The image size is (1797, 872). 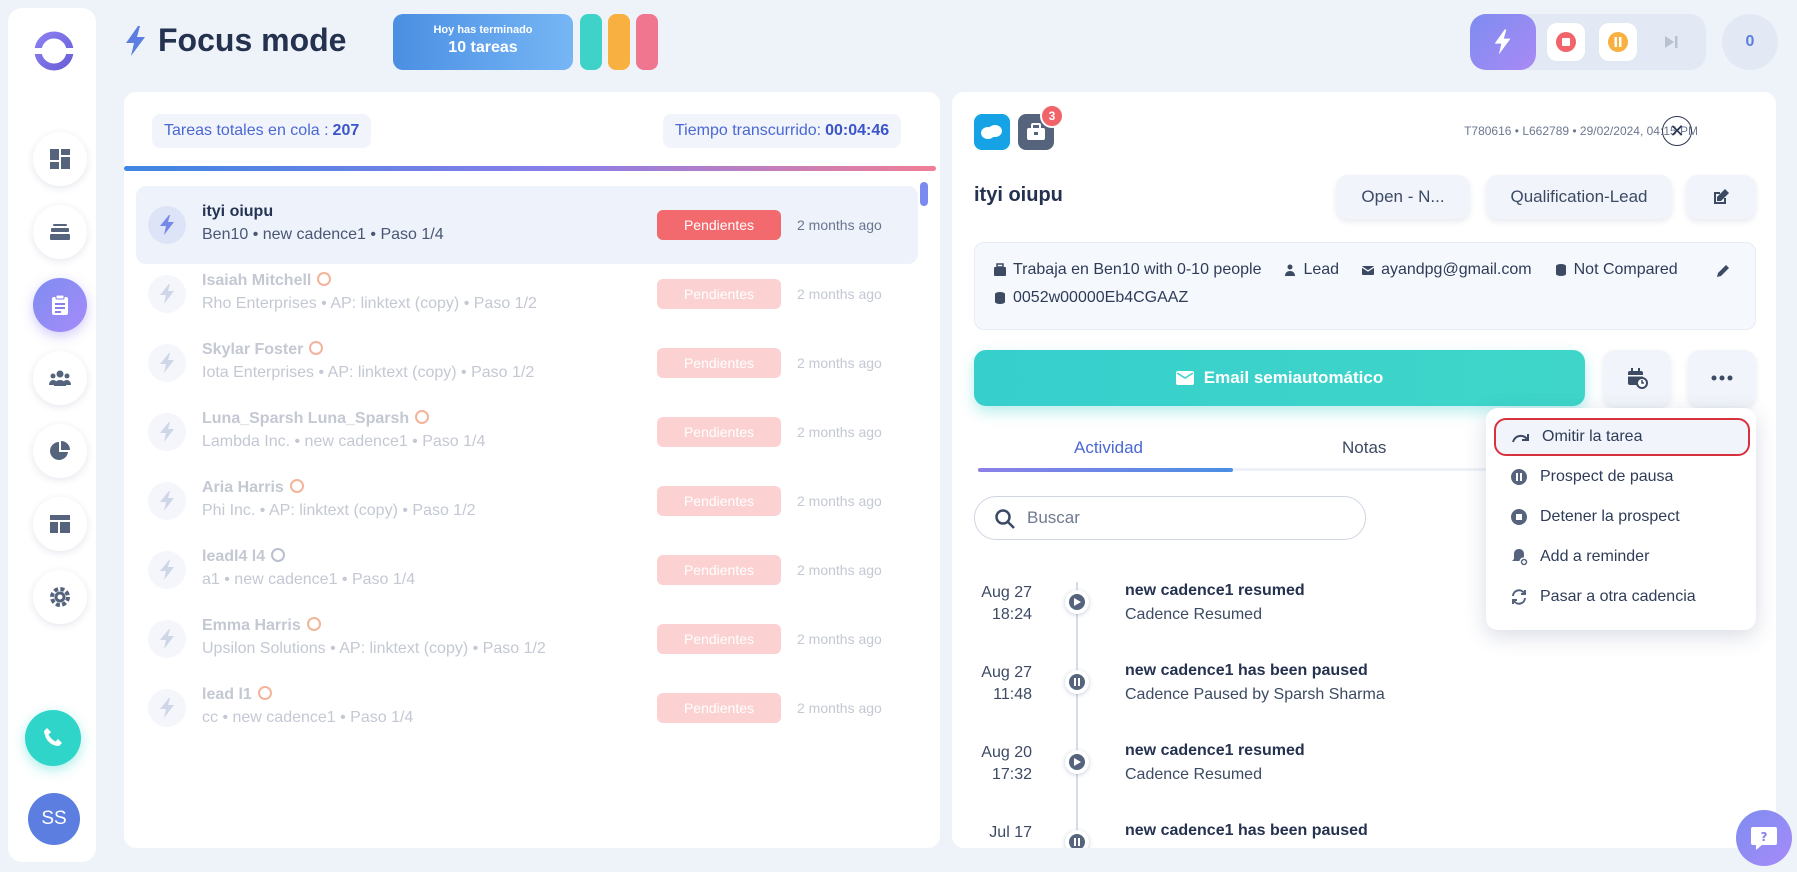 What do you see at coordinates (60, 378) in the screenshot?
I see `sidebar-item-people` at bounding box center [60, 378].